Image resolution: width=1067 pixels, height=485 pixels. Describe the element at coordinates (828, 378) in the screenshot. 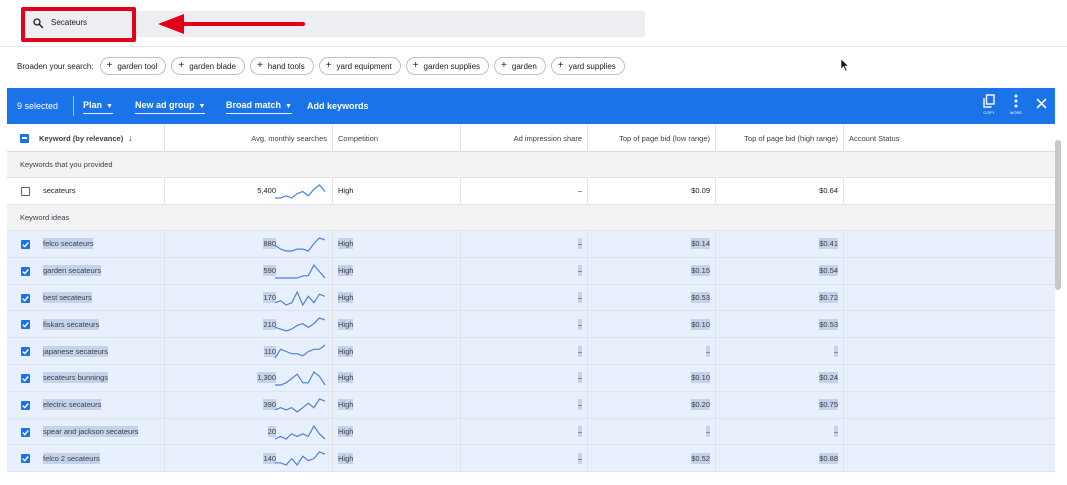

I see `bid-high-cell-text: $0.24` at that location.